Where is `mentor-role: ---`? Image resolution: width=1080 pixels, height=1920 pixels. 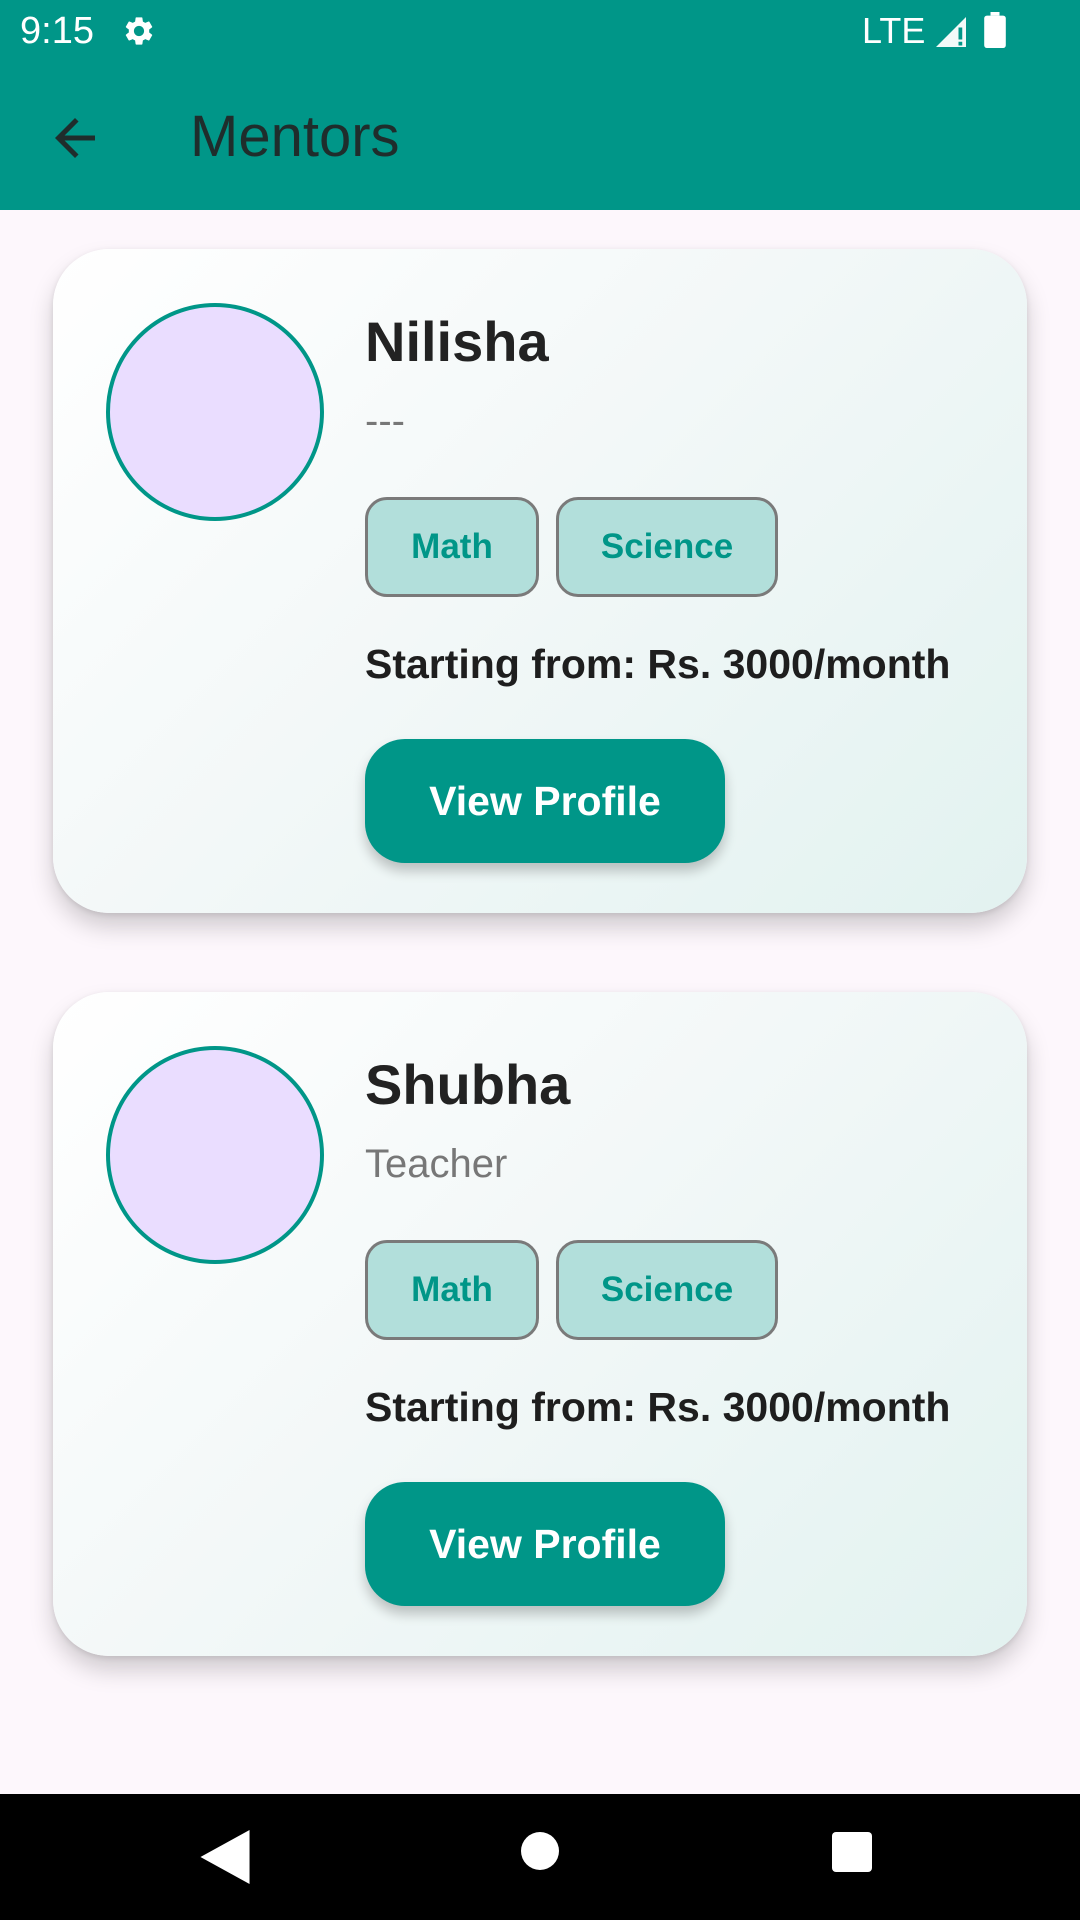 mentor-role: --- is located at coordinates (385, 421).